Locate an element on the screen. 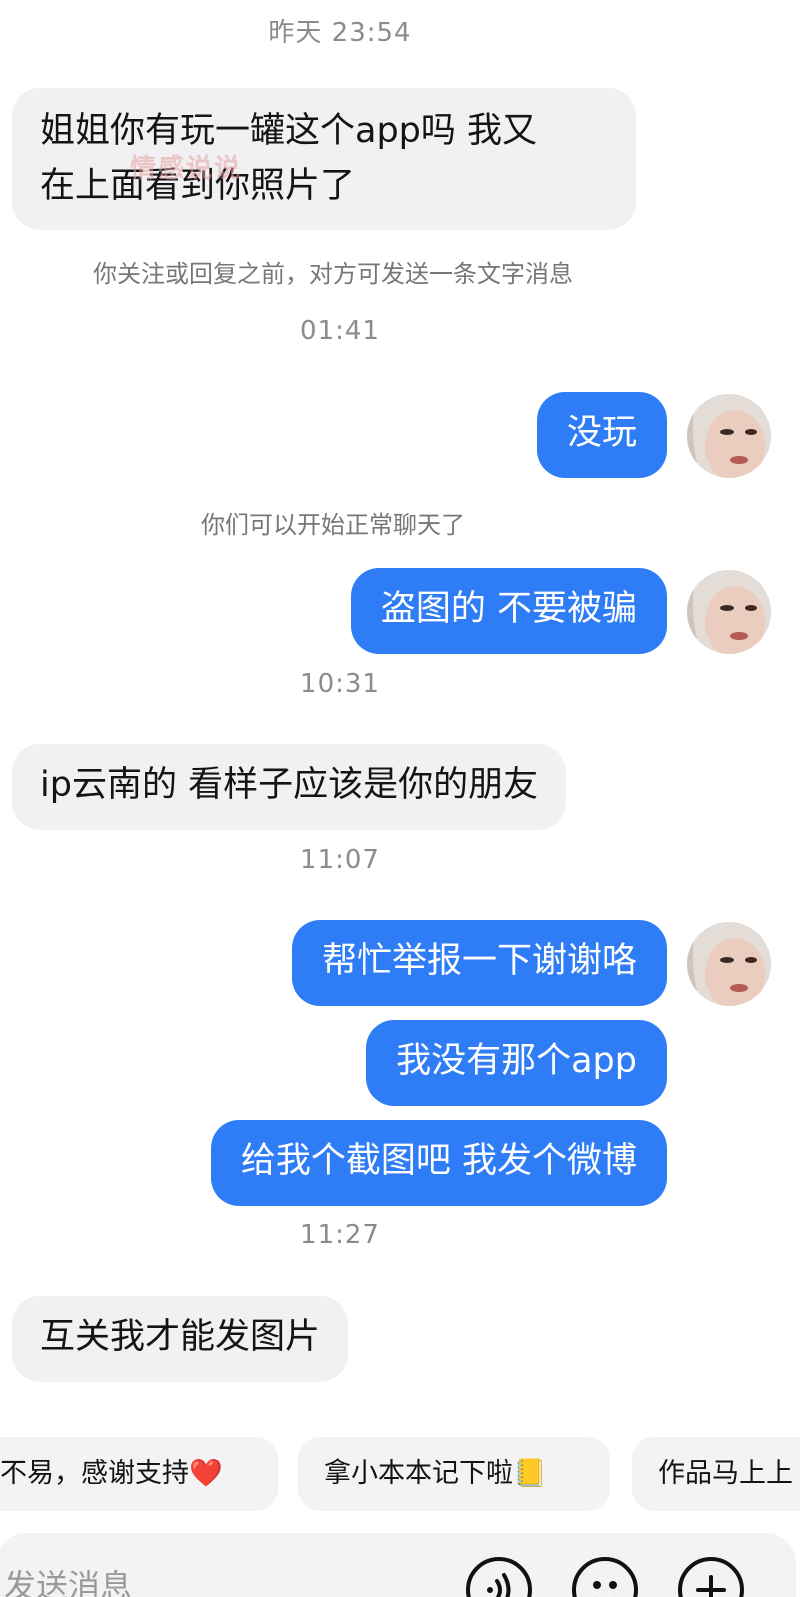 The height and width of the screenshot is (1597, 800). message-text: 帮忙举报一下谢谢咯 is located at coordinates (479, 961).